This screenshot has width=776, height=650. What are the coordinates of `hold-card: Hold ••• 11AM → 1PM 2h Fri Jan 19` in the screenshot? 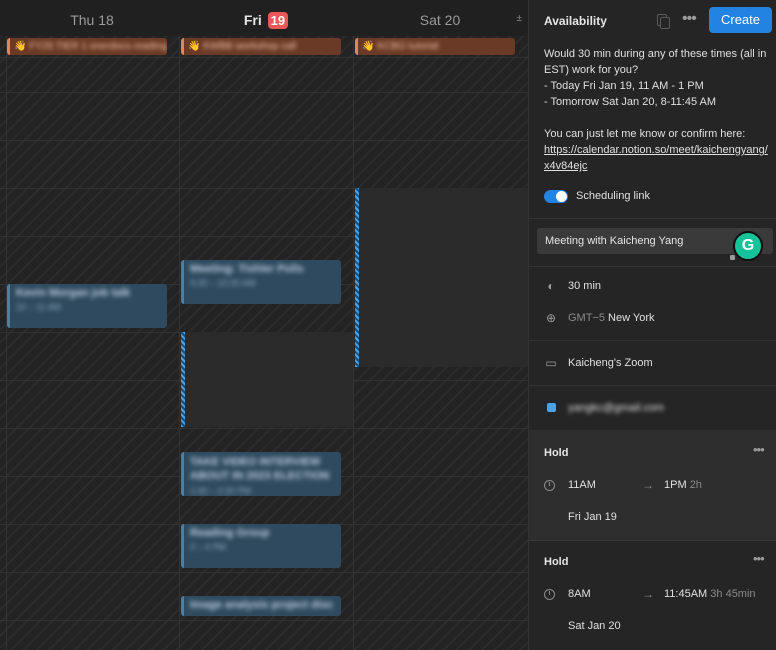 It's located at (652, 485).